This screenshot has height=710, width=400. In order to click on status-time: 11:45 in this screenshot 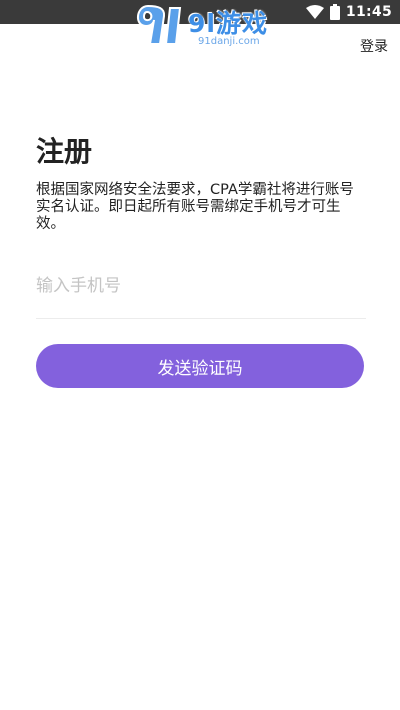, I will do `click(368, 12)`.